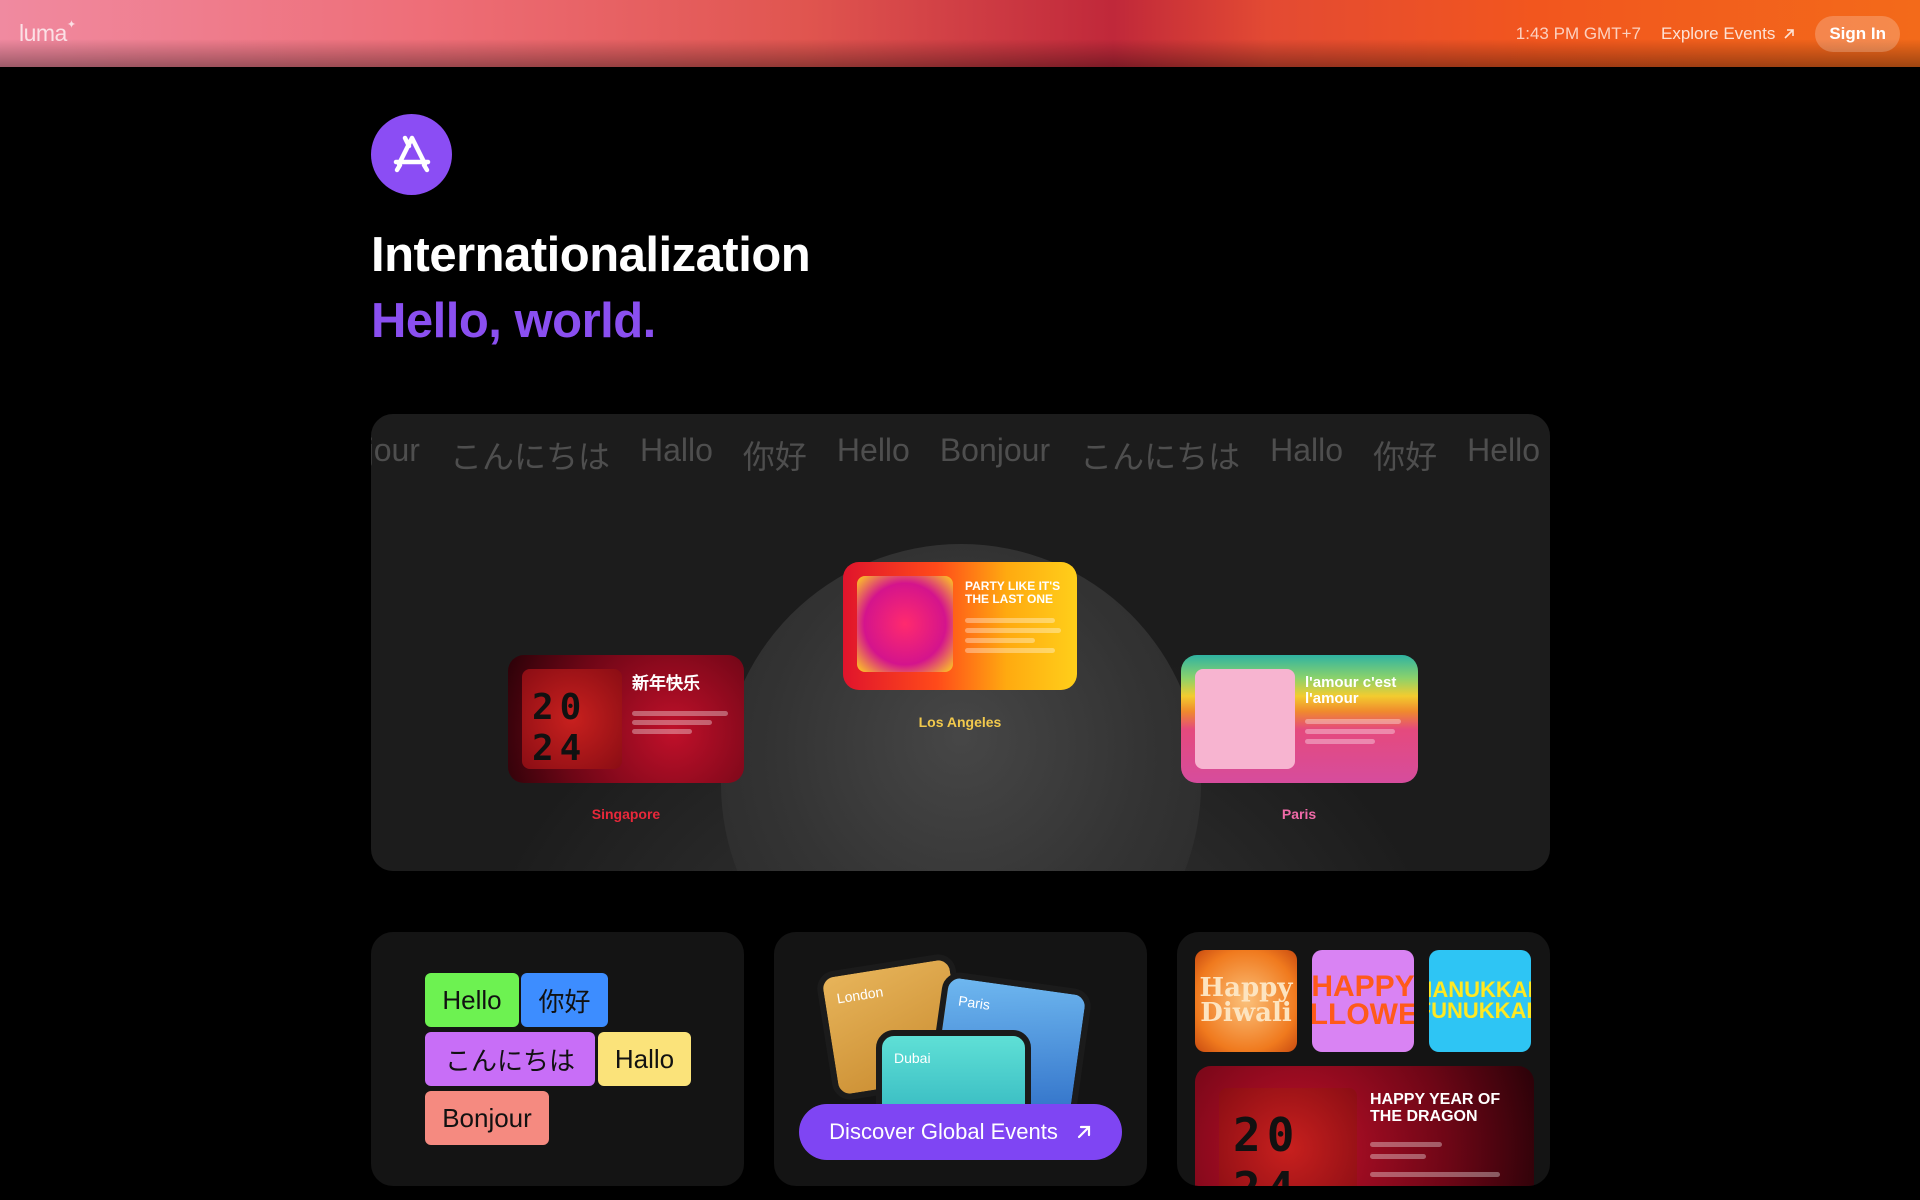  What do you see at coordinates (1246, 1001) in the screenshot?
I see `holiday-card-diwali: Happy Diwali` at bounding box center [1246, 1001].